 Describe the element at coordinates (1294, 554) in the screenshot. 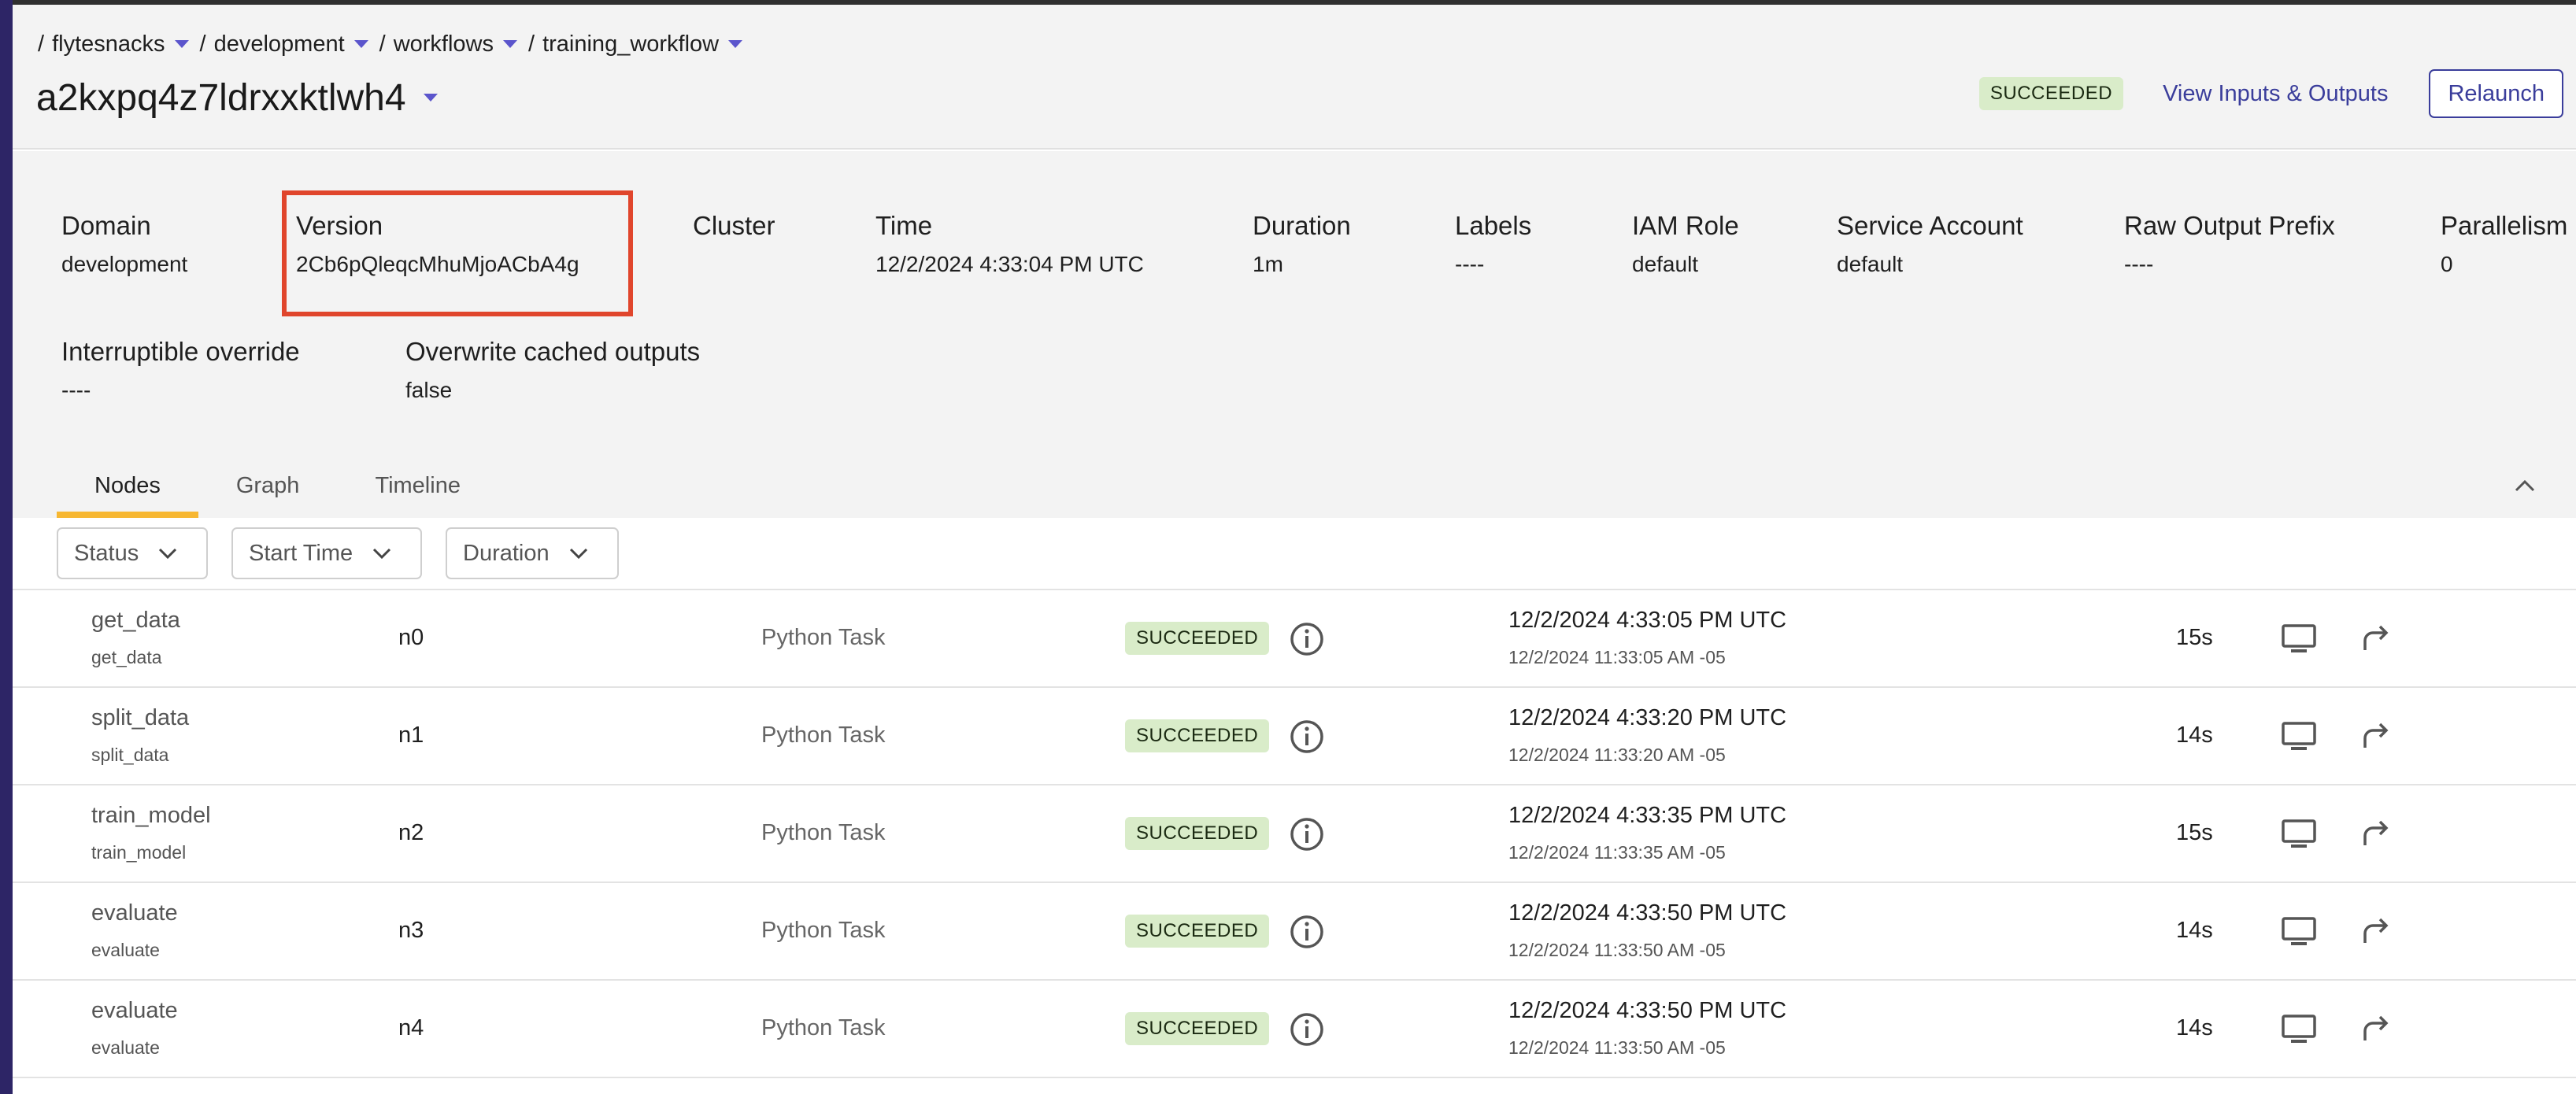

I see `node-filters: Status Start Time Duration` at that location.